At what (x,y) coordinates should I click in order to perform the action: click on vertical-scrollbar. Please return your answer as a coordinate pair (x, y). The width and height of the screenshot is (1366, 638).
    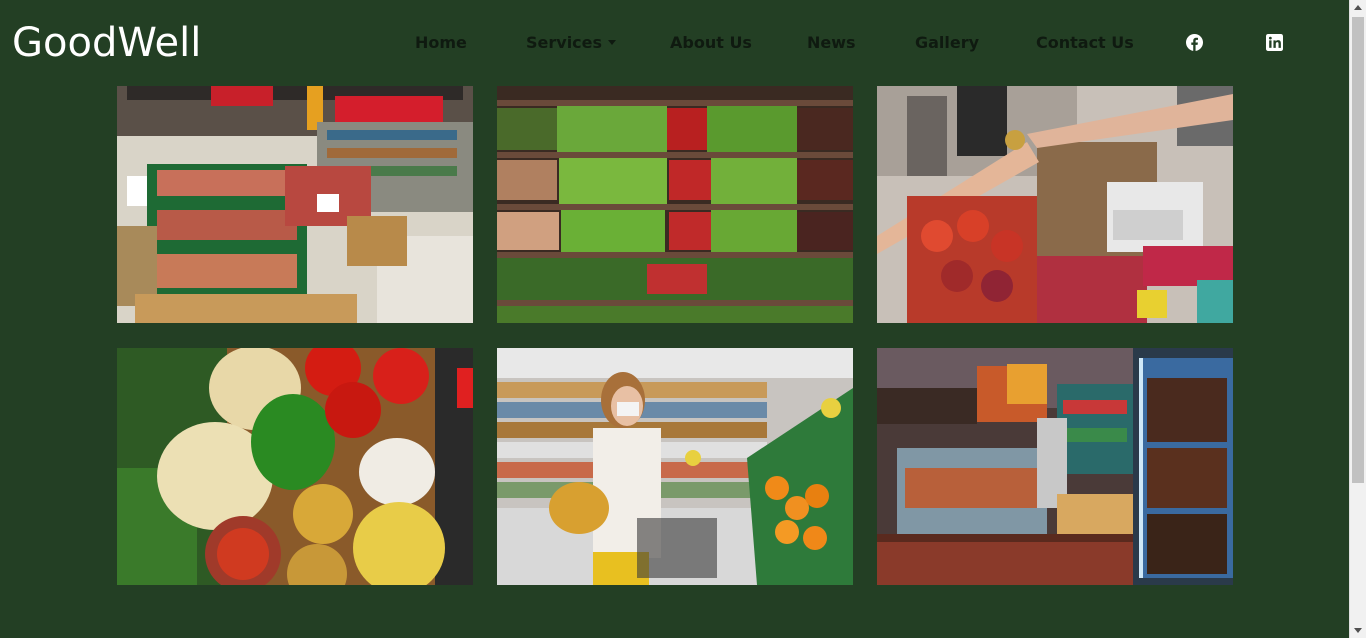
    Looking at the image, I should click on (1357, 319).